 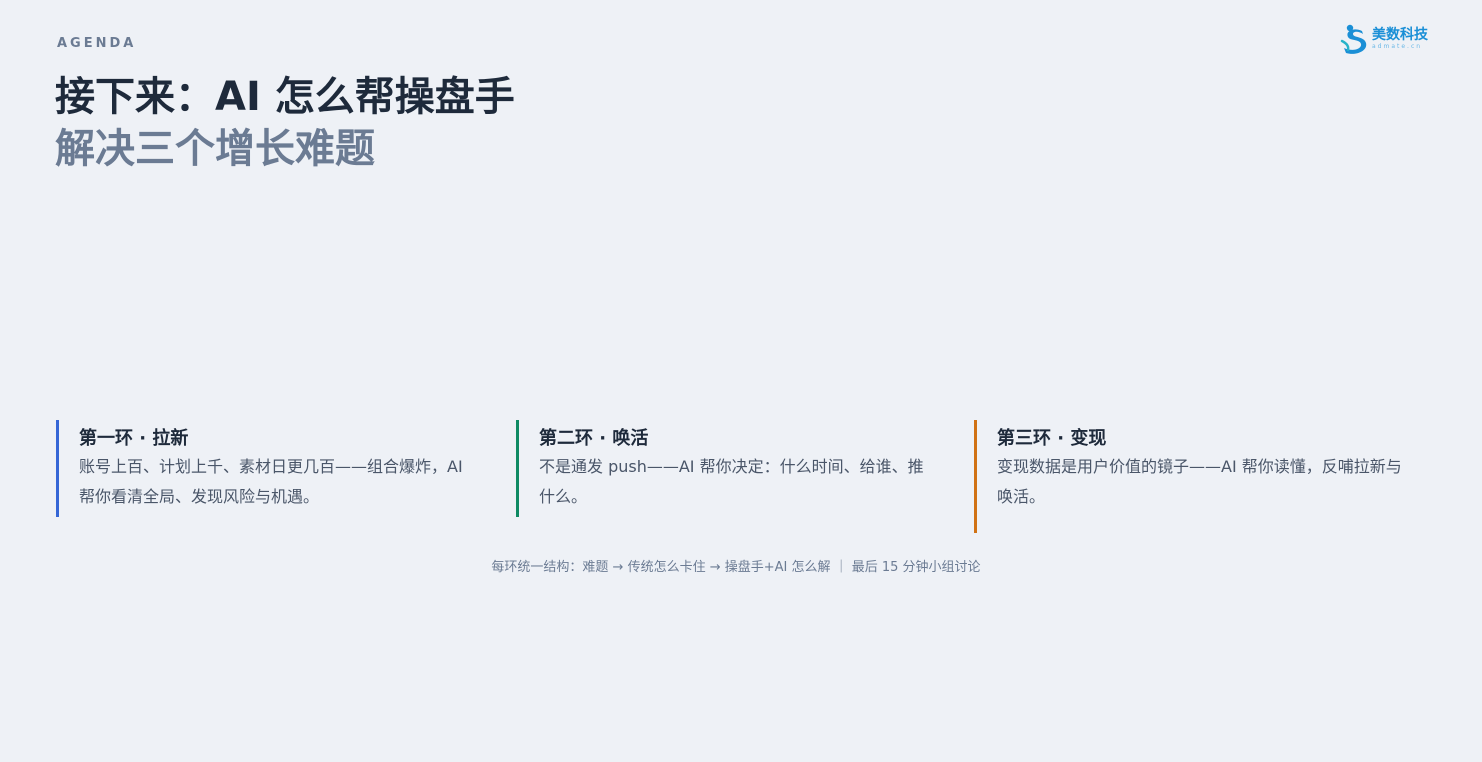 I want to click on card-body: 不是通发 push——AI 帮你决定：什么时间、给谁、推什么。, so click(x=731, y=481).